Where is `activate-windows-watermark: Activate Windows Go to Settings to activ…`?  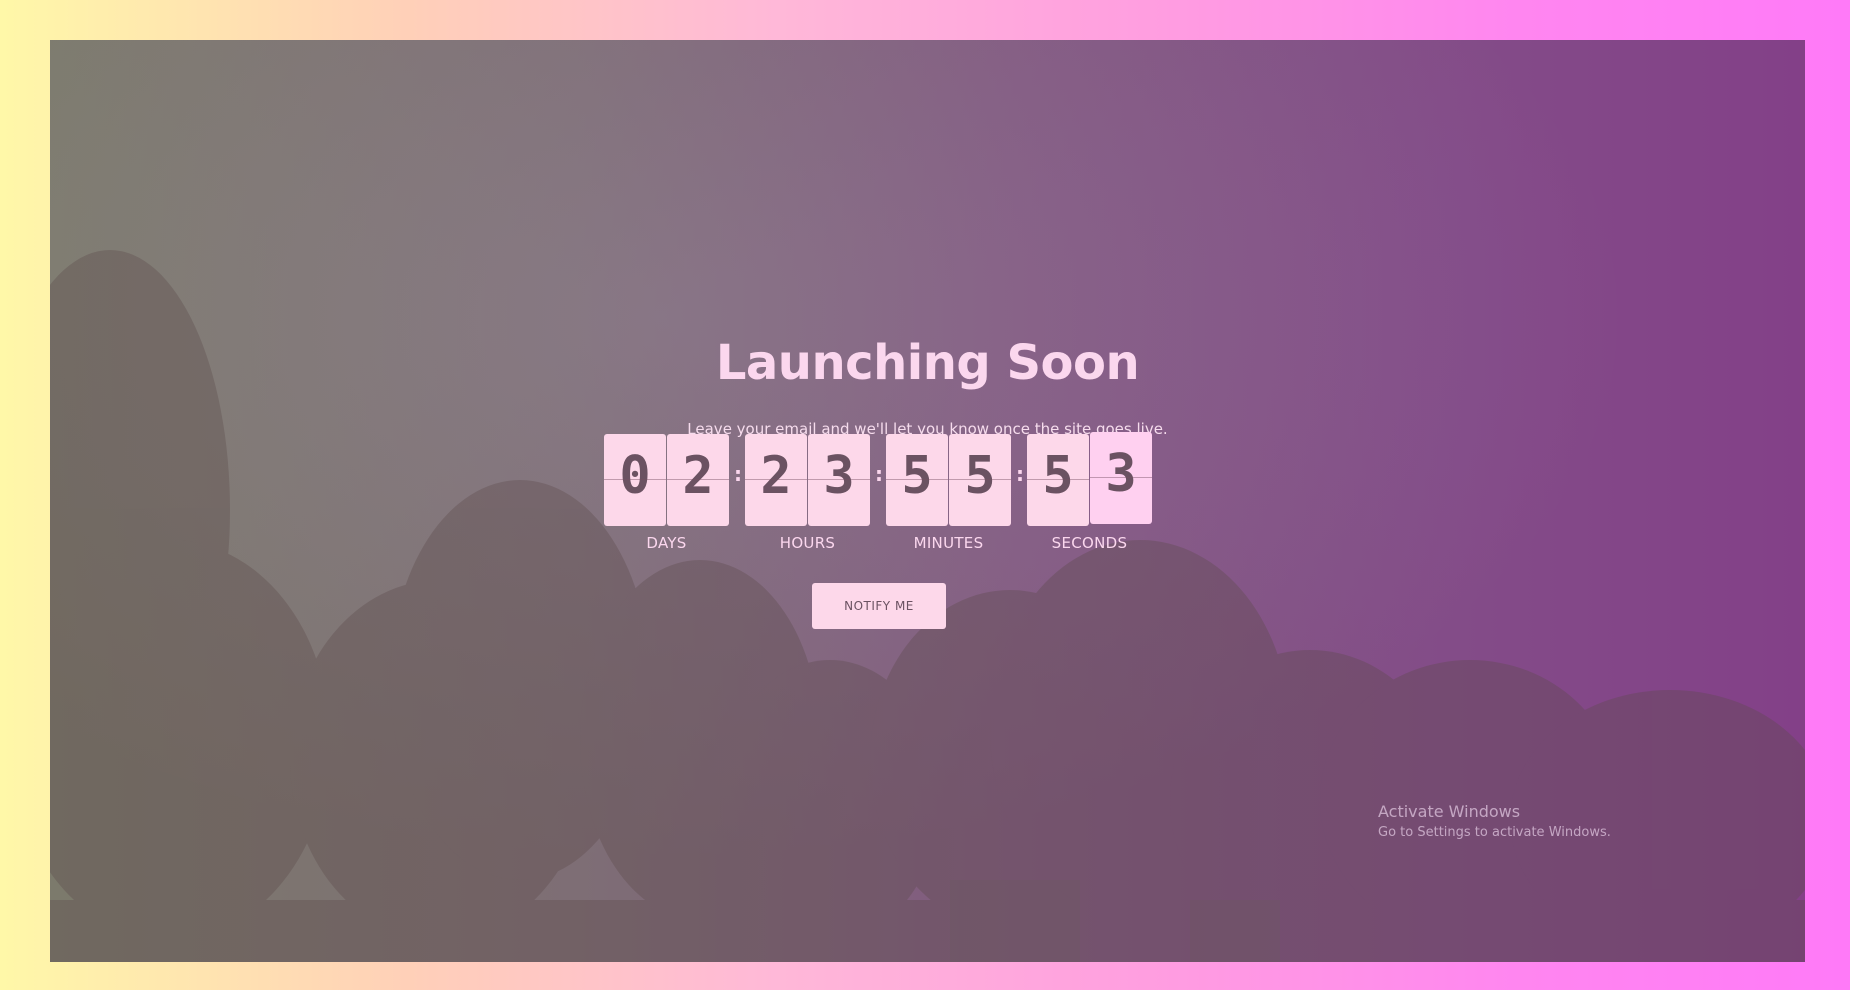 activate-windows-watermark: Activate Windows Go to Settings to activ… is located at coordinates (1494, 821).